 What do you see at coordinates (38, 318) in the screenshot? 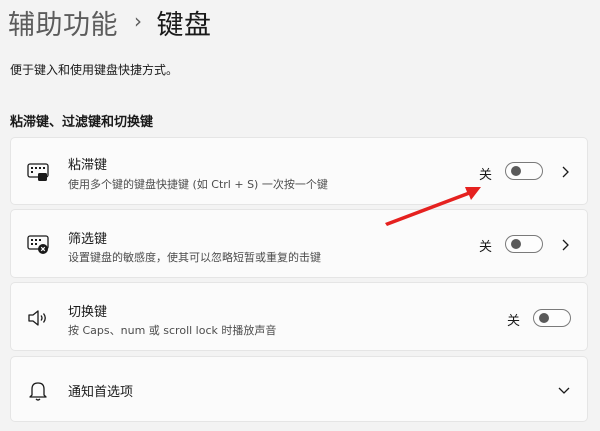
I see `speaker-icon` at bounding box center [38, 318].